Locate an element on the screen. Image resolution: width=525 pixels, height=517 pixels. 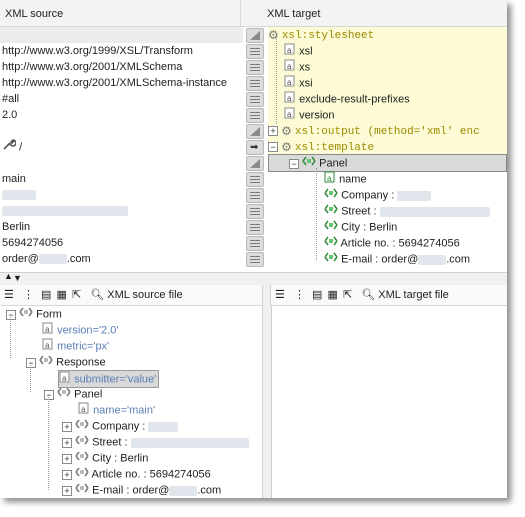
node-label: metric='px' is located at coordinates (83, 346).